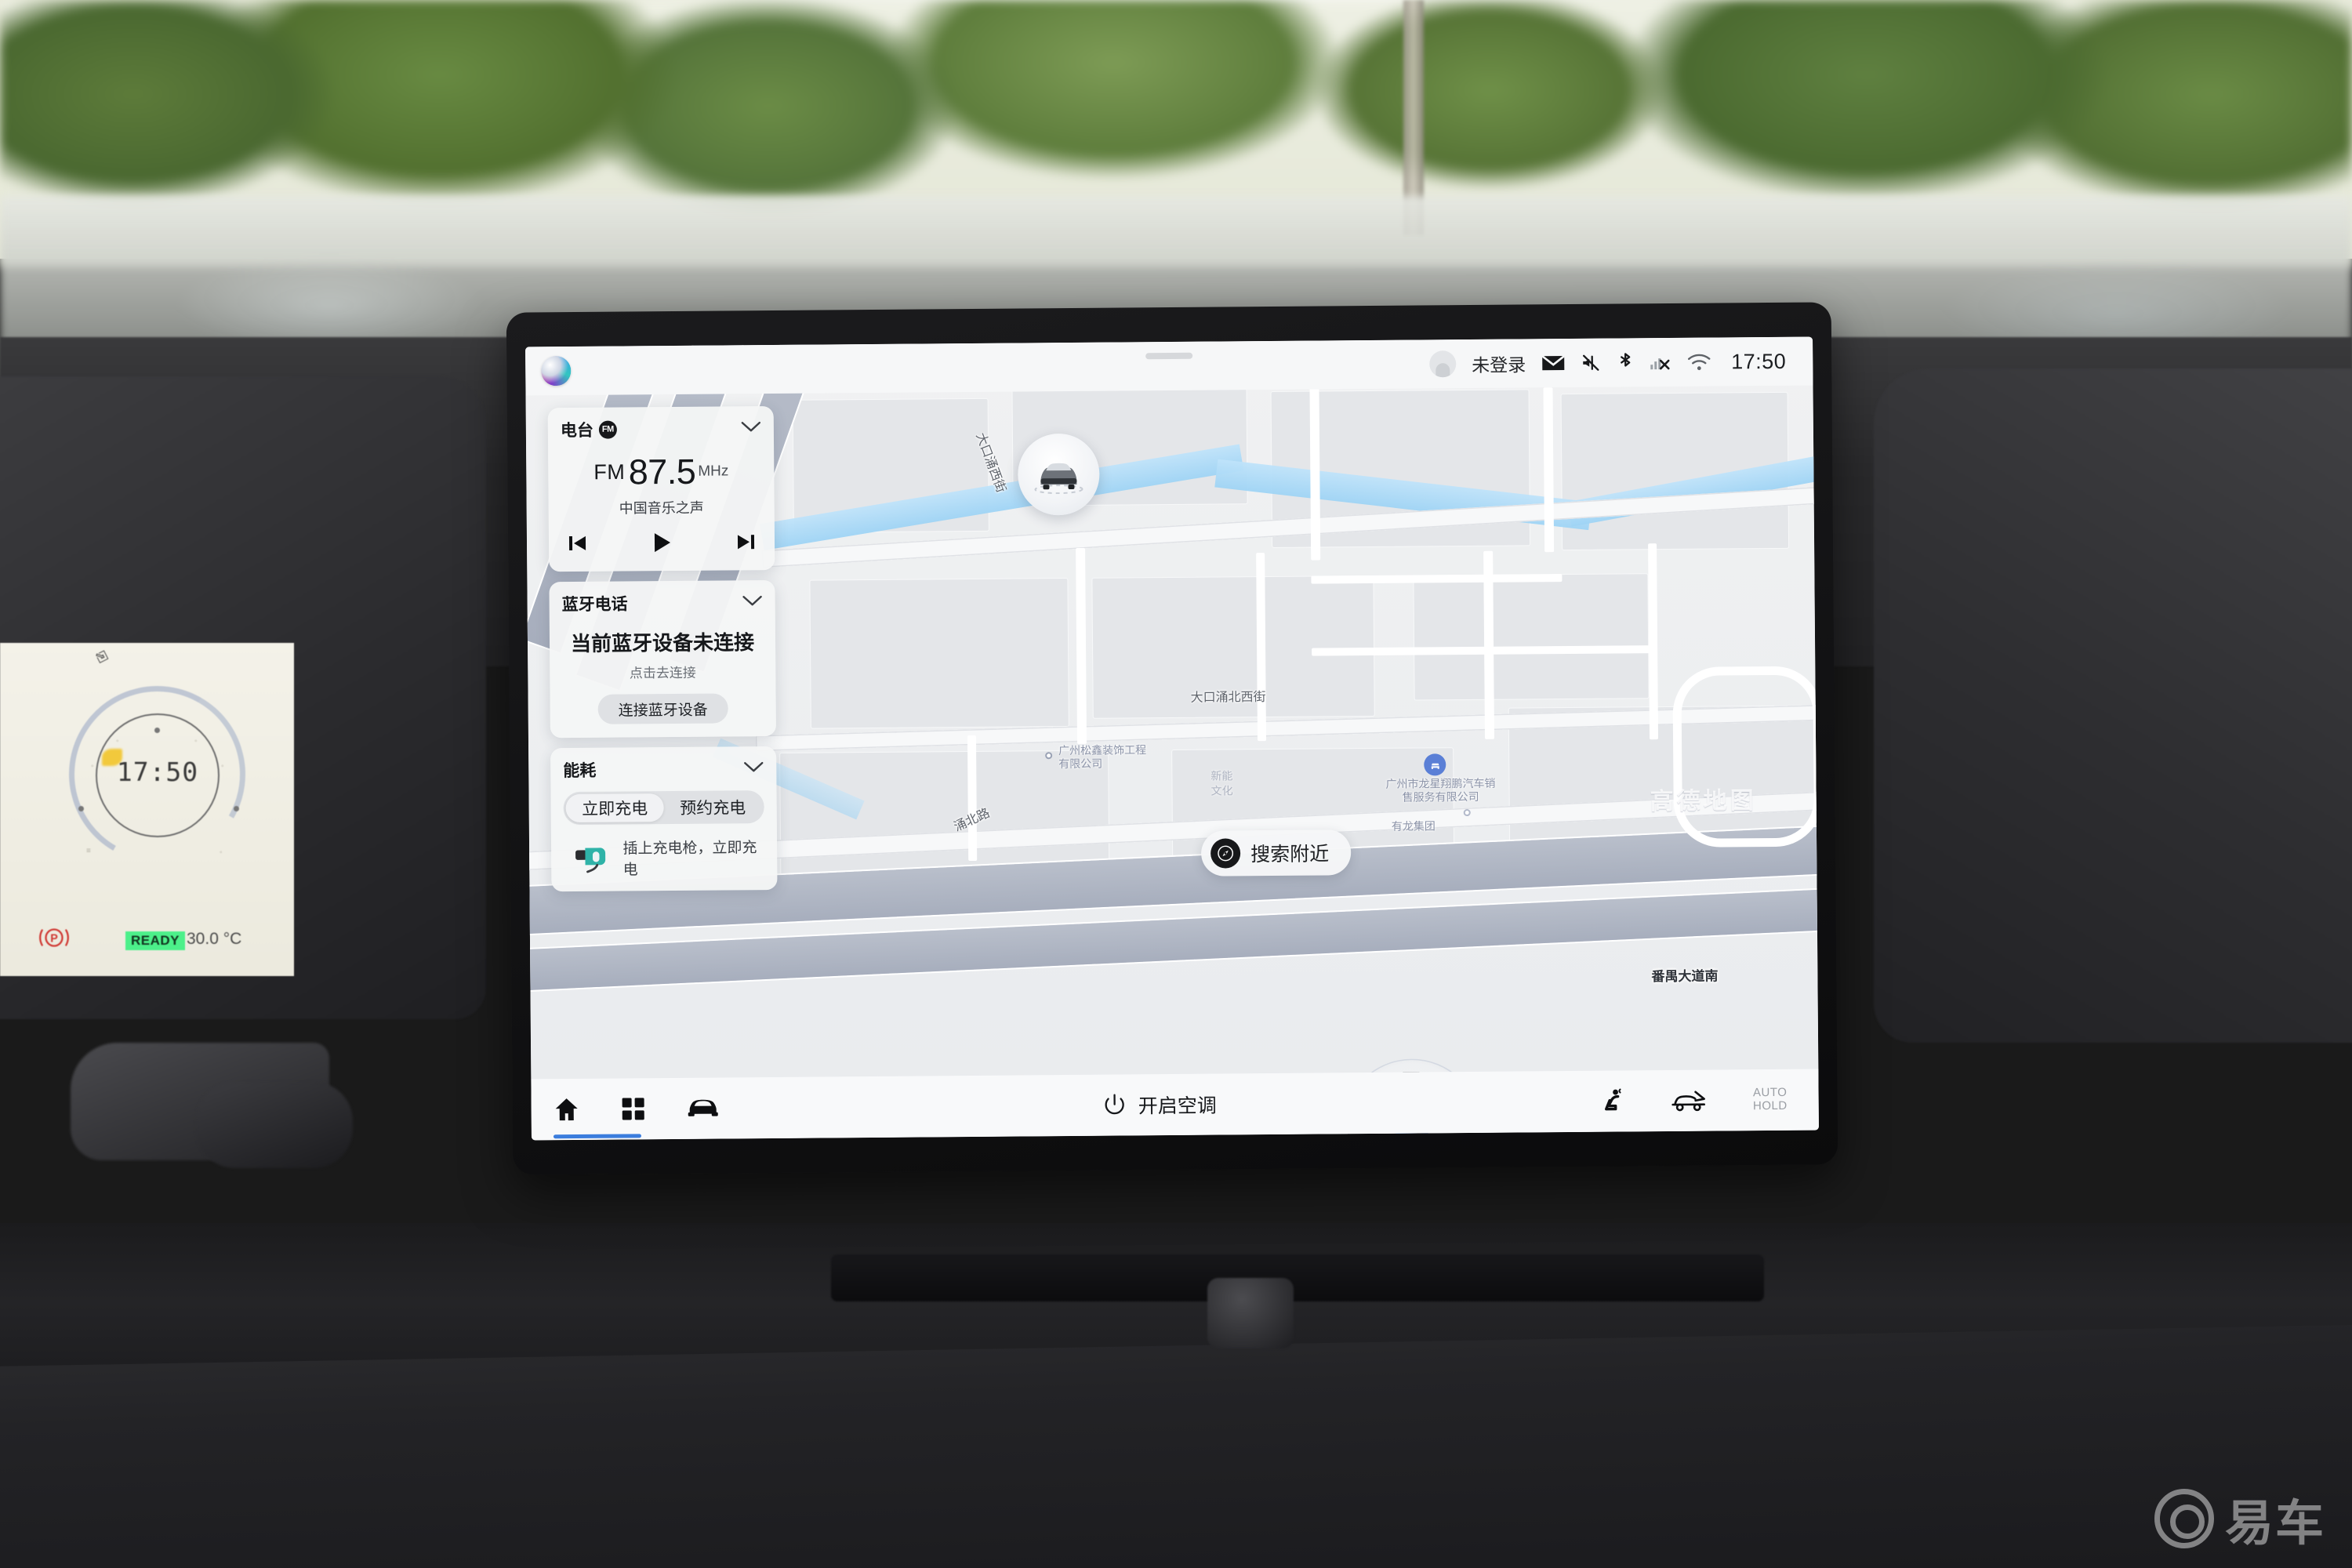 This screenshot has height=1568, width=2352. What do you see at coordinates (1759, 361) in the screenshot?
I see `status-bar-clock: 17:50` at bounding box center [1759, 361].